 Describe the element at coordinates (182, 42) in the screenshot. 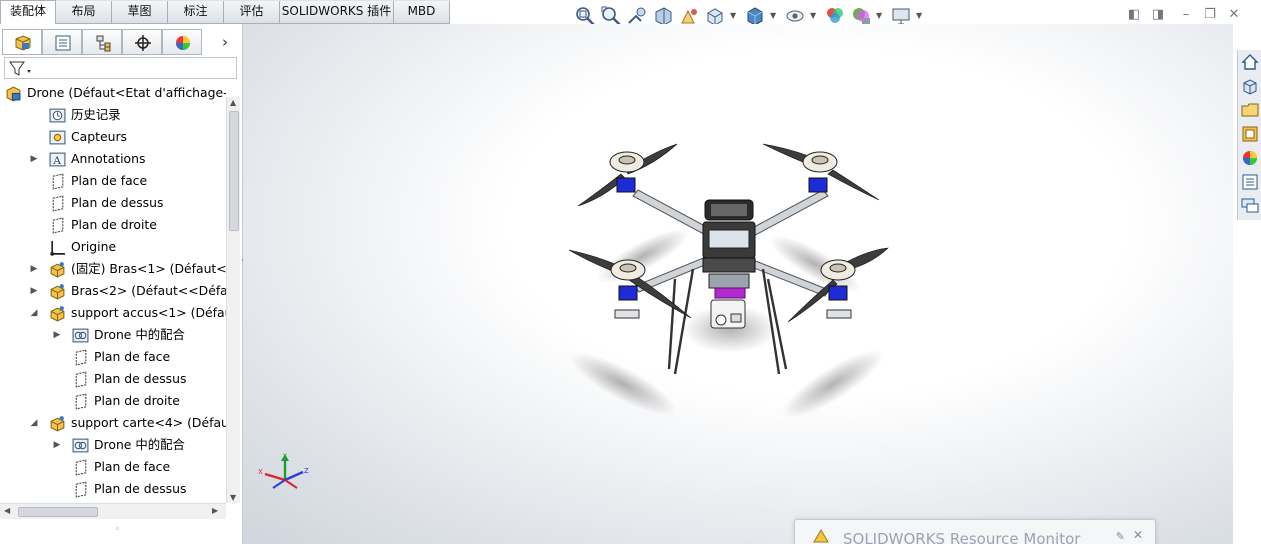

I see `tab-display-manager` at that location.